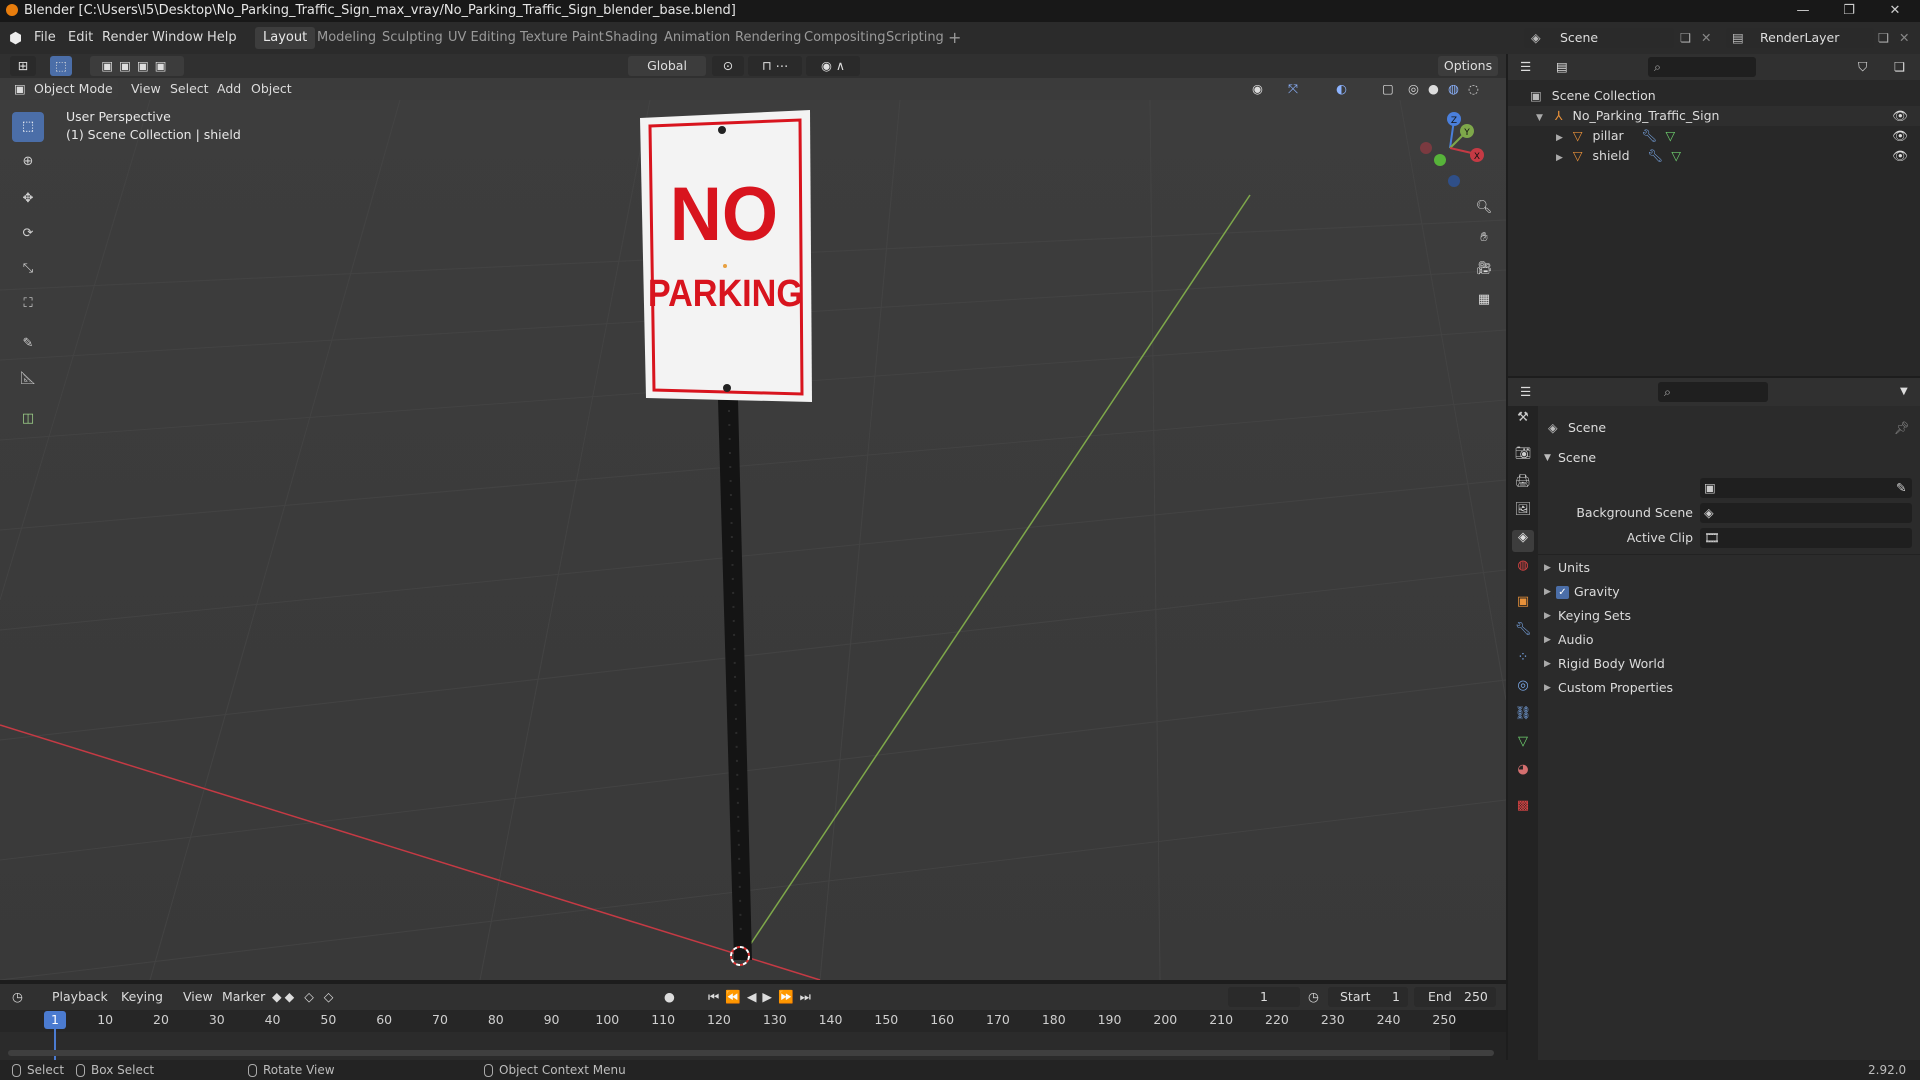  What do you see at coordinates (137, 66) in the screenshot?
I see `select-mode-icons: ▣▣▣▣` at bounding box center [137, 66].